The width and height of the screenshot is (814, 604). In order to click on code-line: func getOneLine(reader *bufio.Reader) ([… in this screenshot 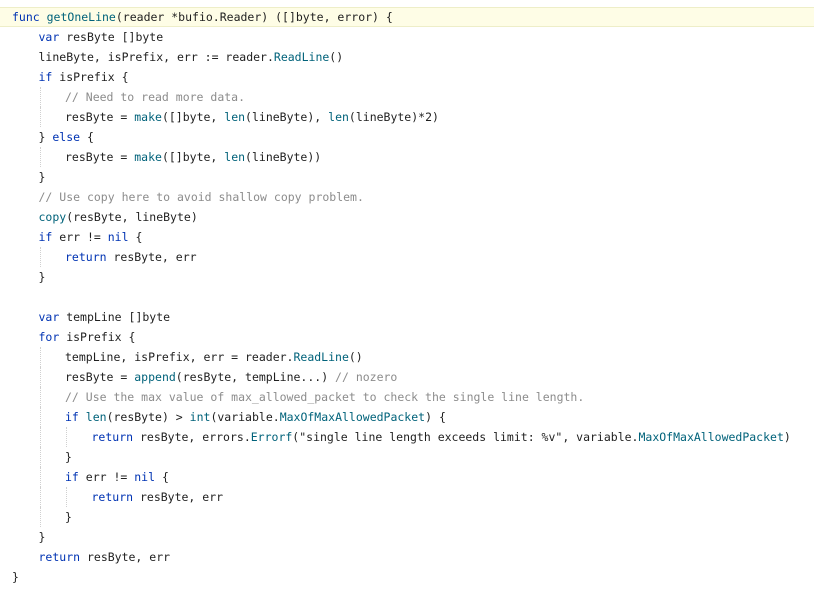, I will do `click(407, 17)`.